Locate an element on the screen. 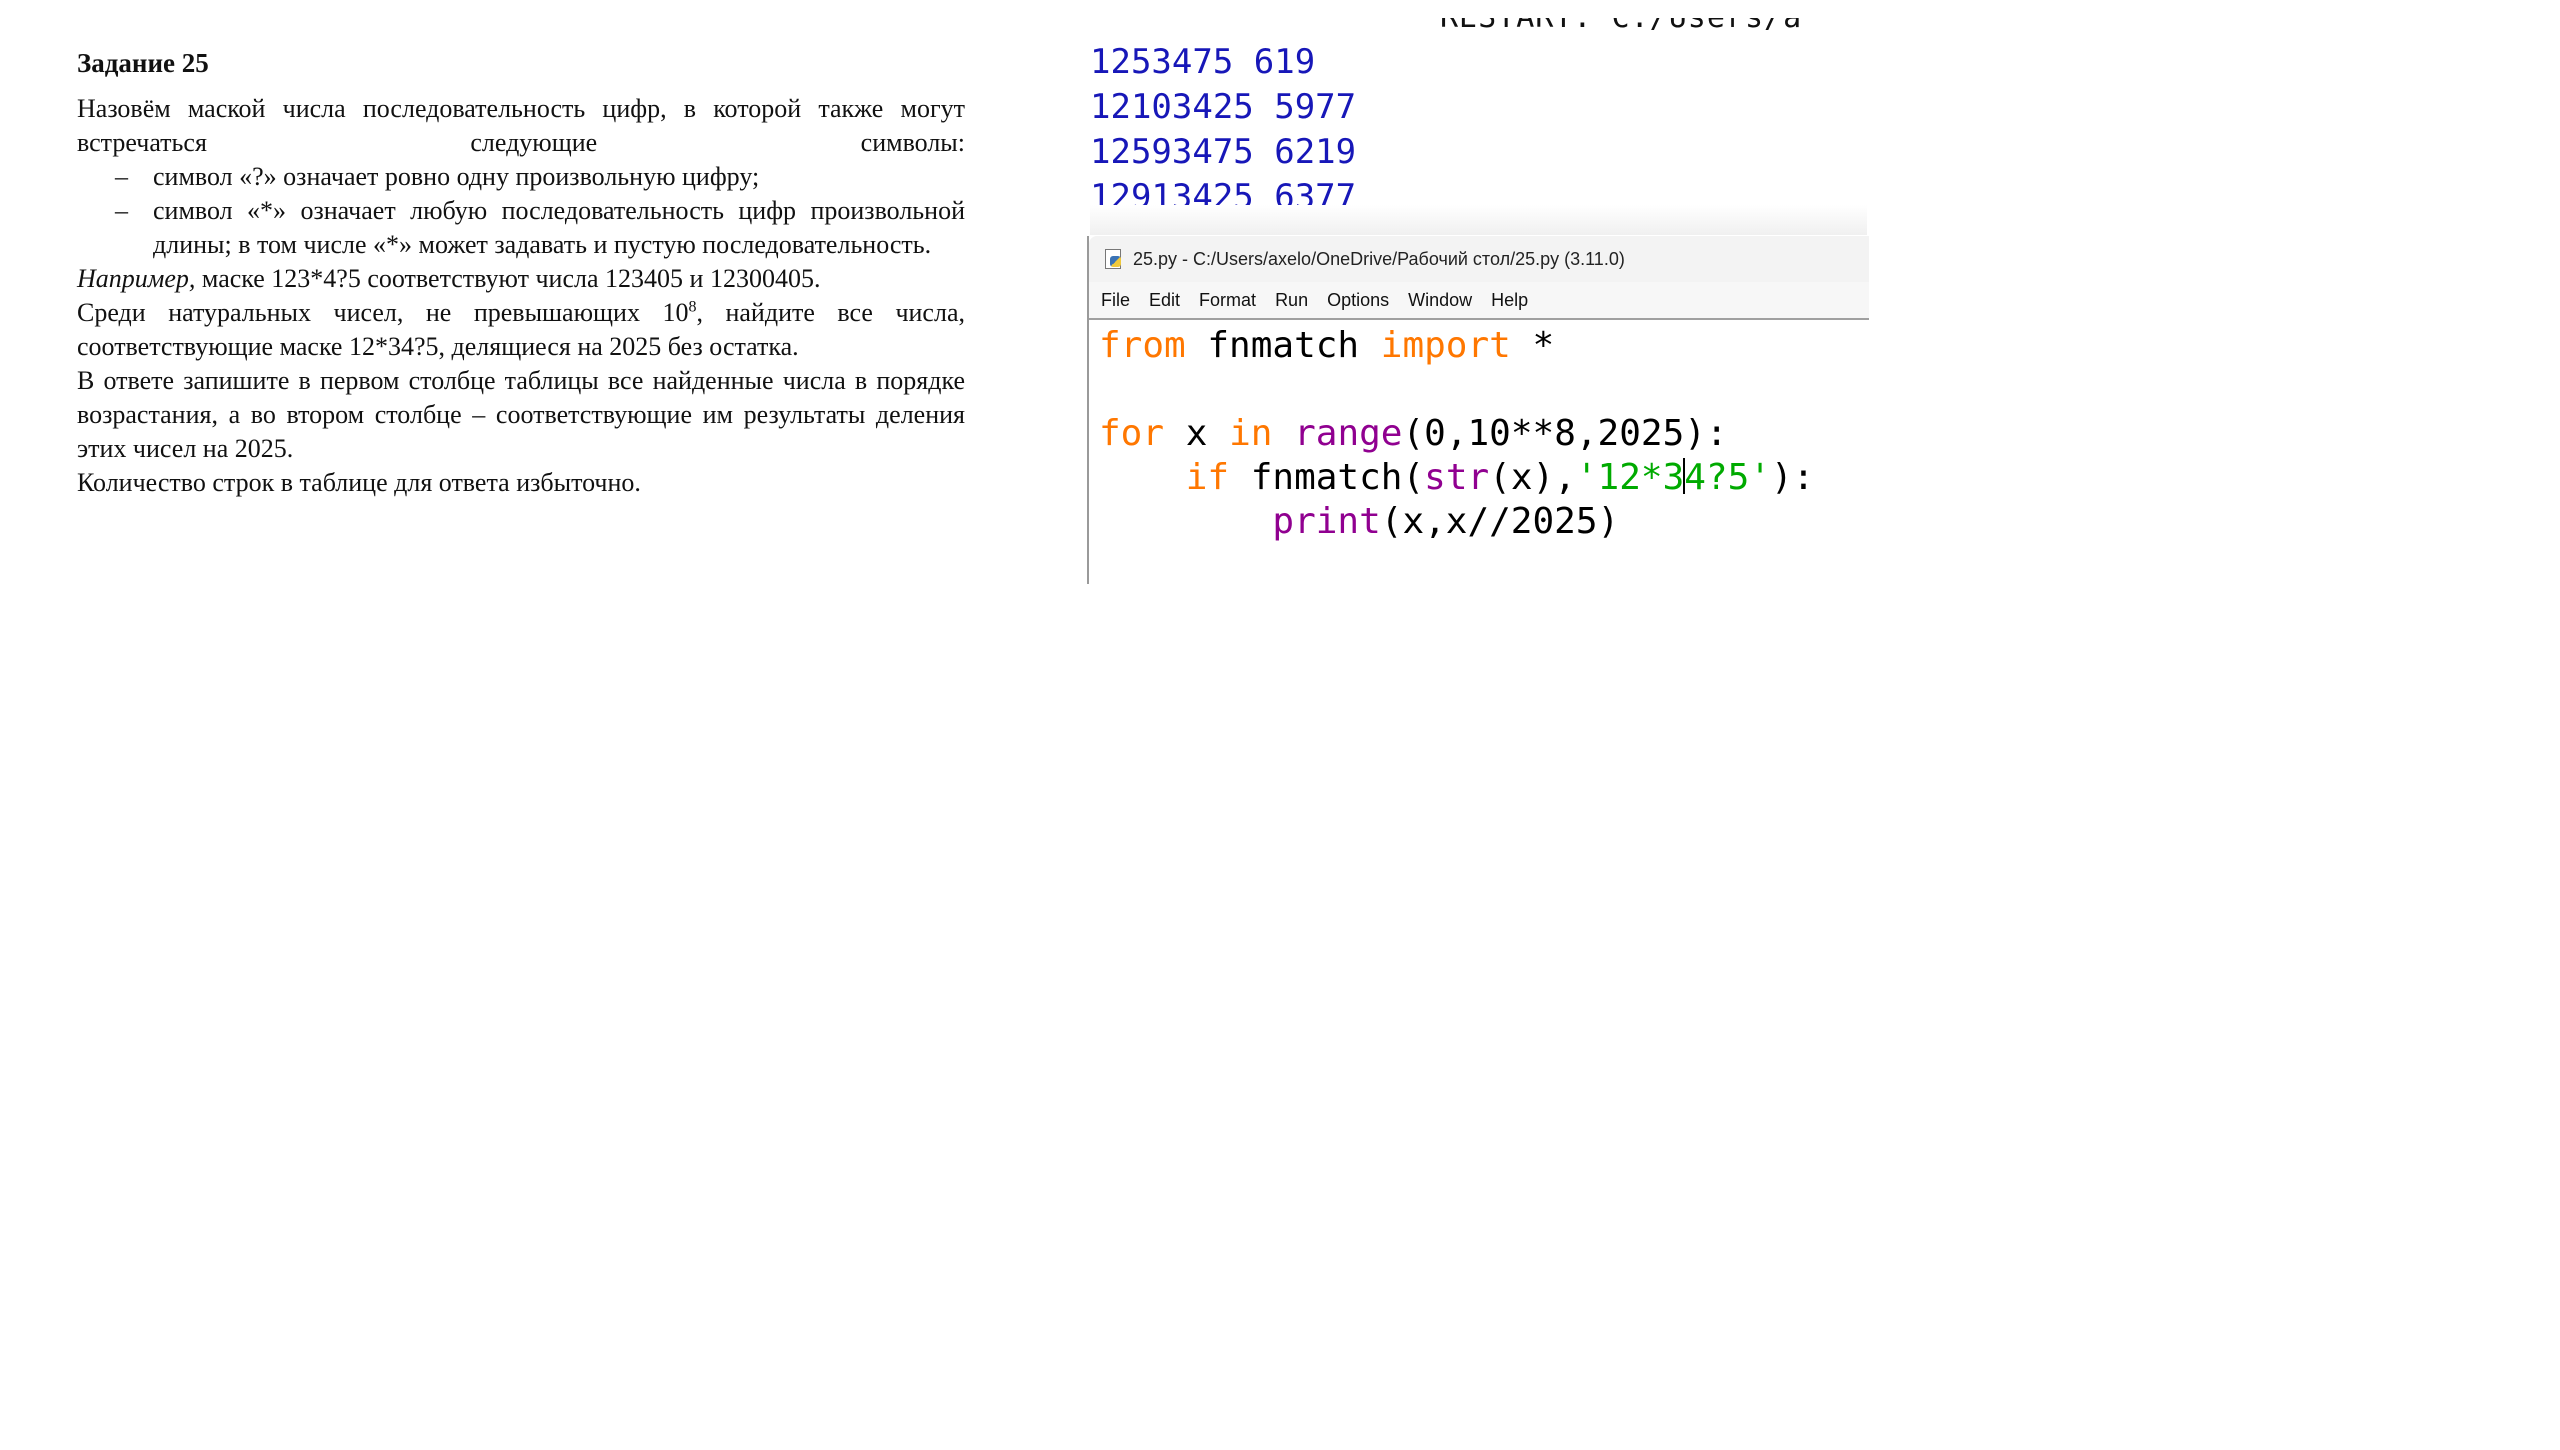 This screenshot has width=2560, height=1450. code-token: (x,x//2025) is located at coordinates (1500, 521).